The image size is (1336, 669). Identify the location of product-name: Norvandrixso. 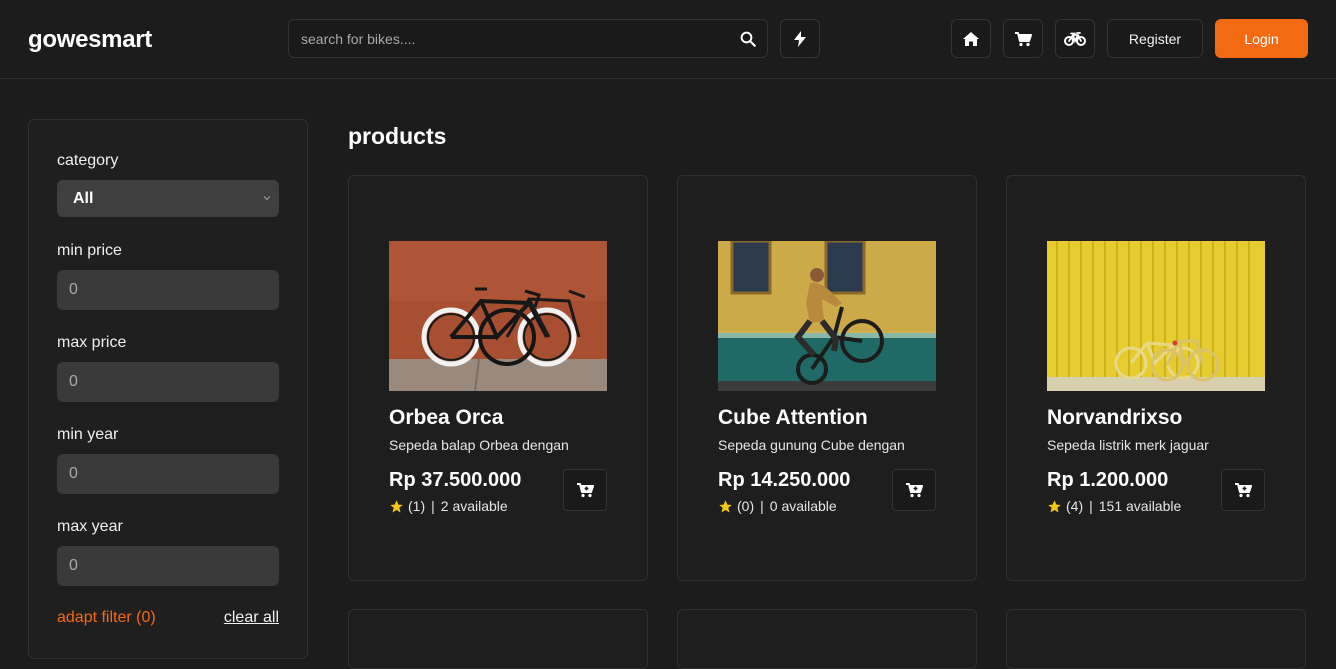
(1114, 418).